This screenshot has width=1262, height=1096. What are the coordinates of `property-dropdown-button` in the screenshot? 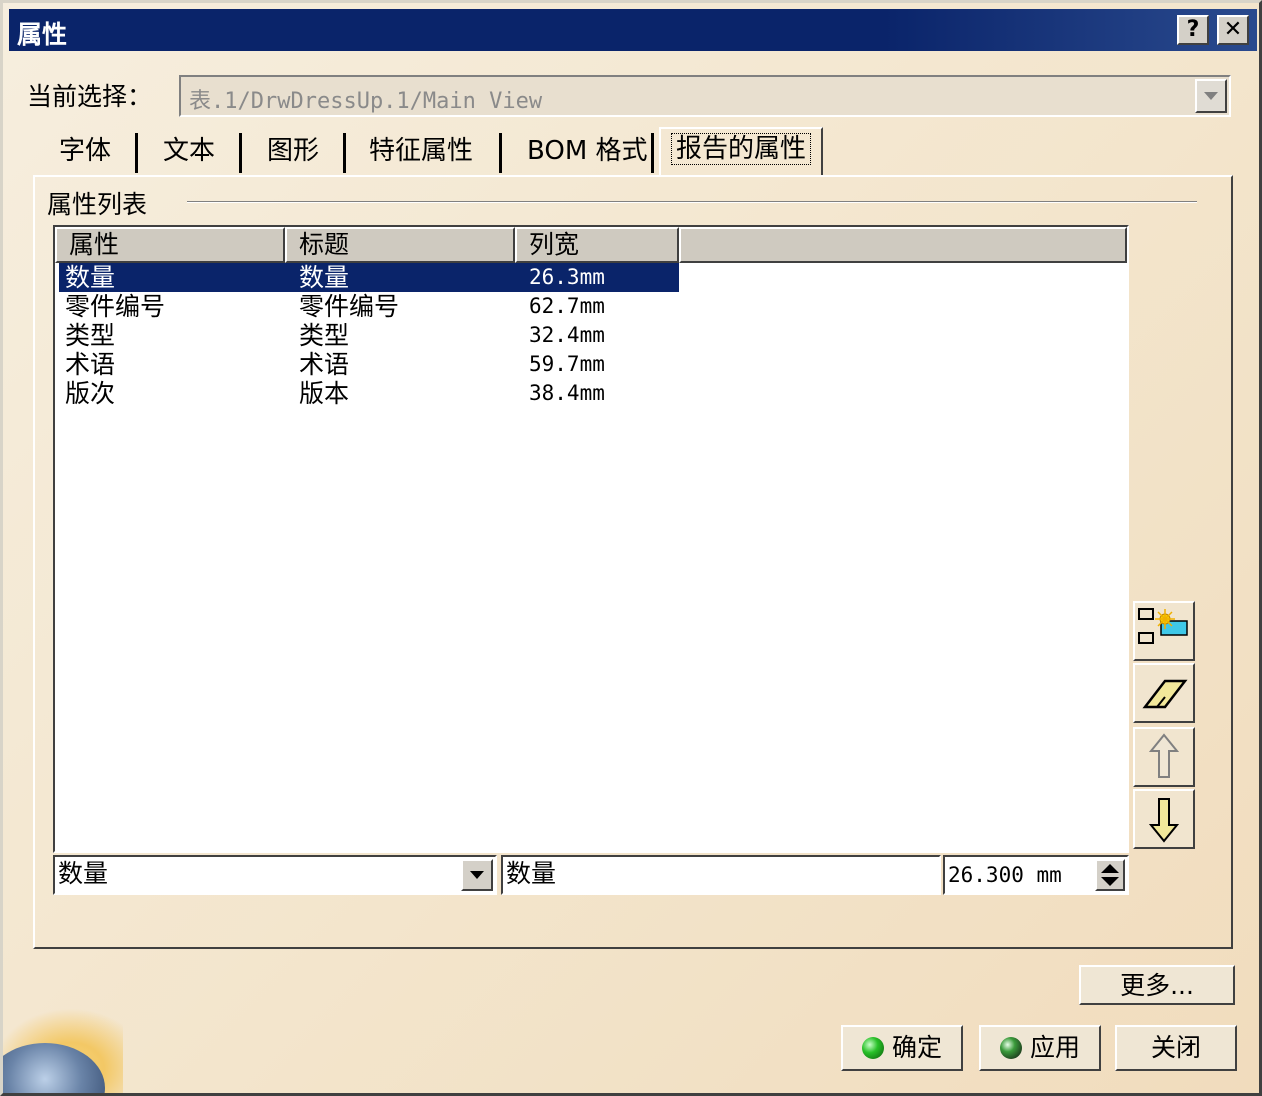 It's located at (477, 875).